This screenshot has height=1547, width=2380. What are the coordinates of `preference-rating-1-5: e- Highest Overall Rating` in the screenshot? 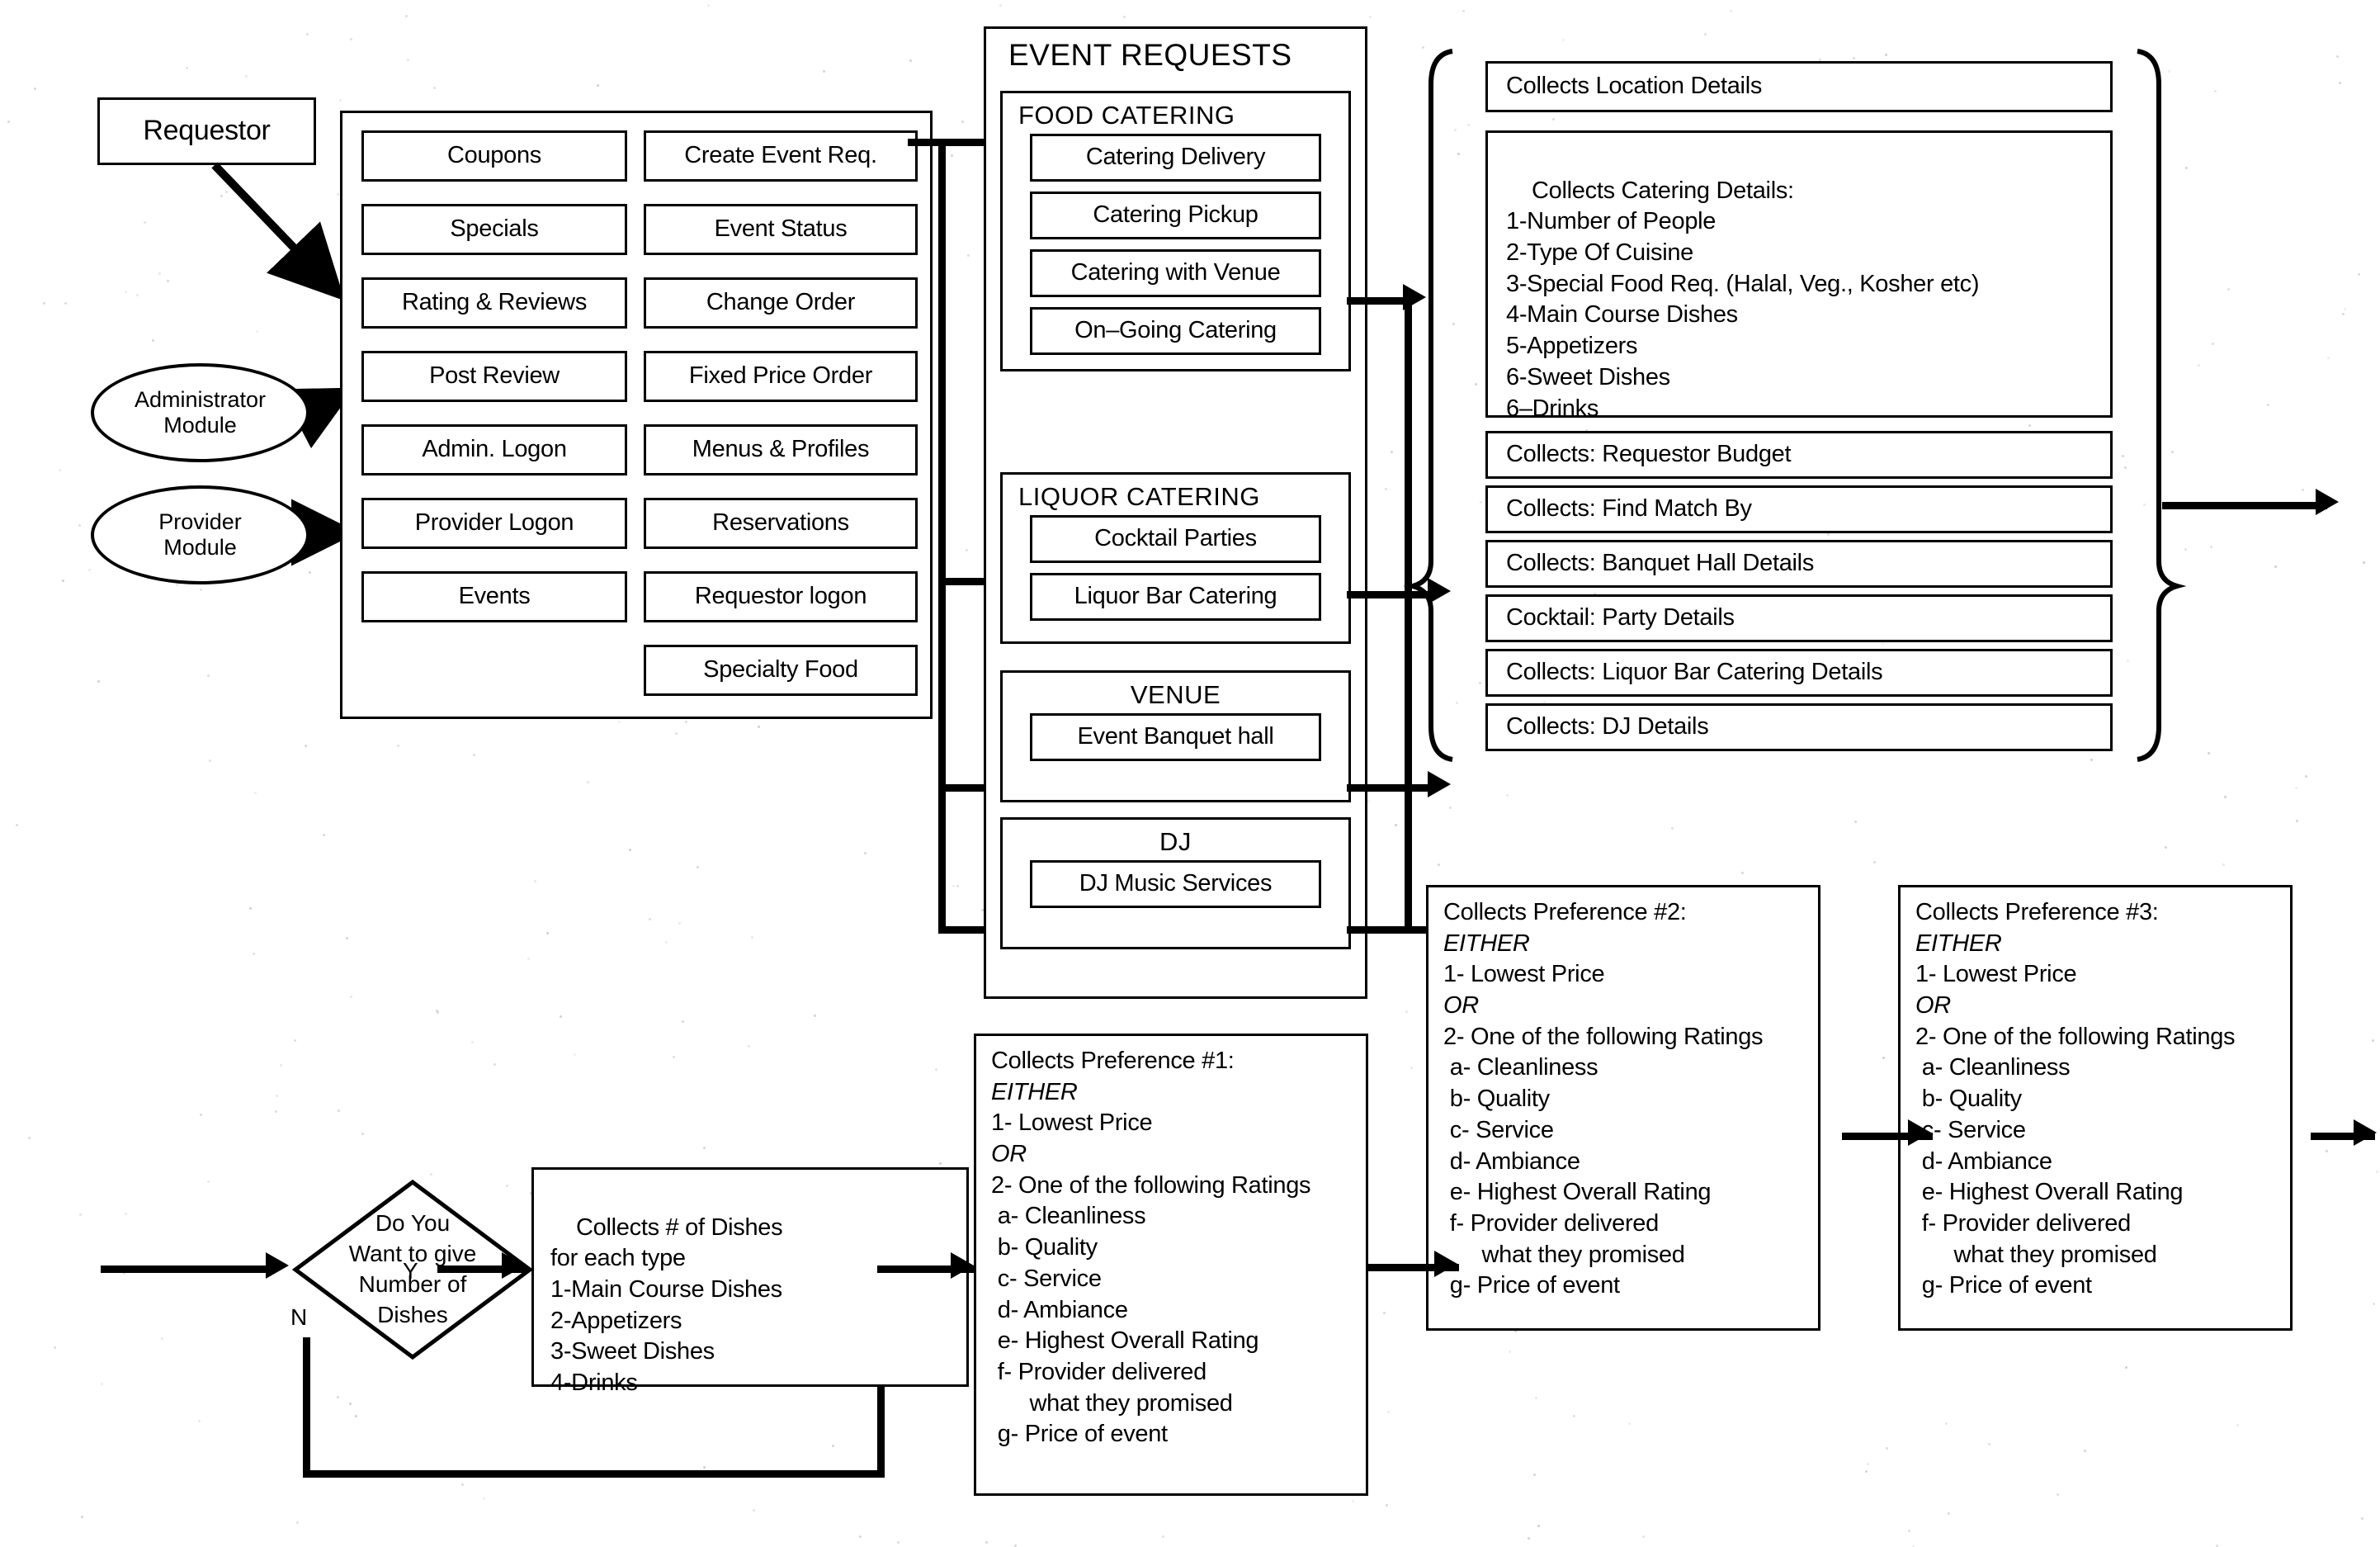 It's located at (1125, 1341).